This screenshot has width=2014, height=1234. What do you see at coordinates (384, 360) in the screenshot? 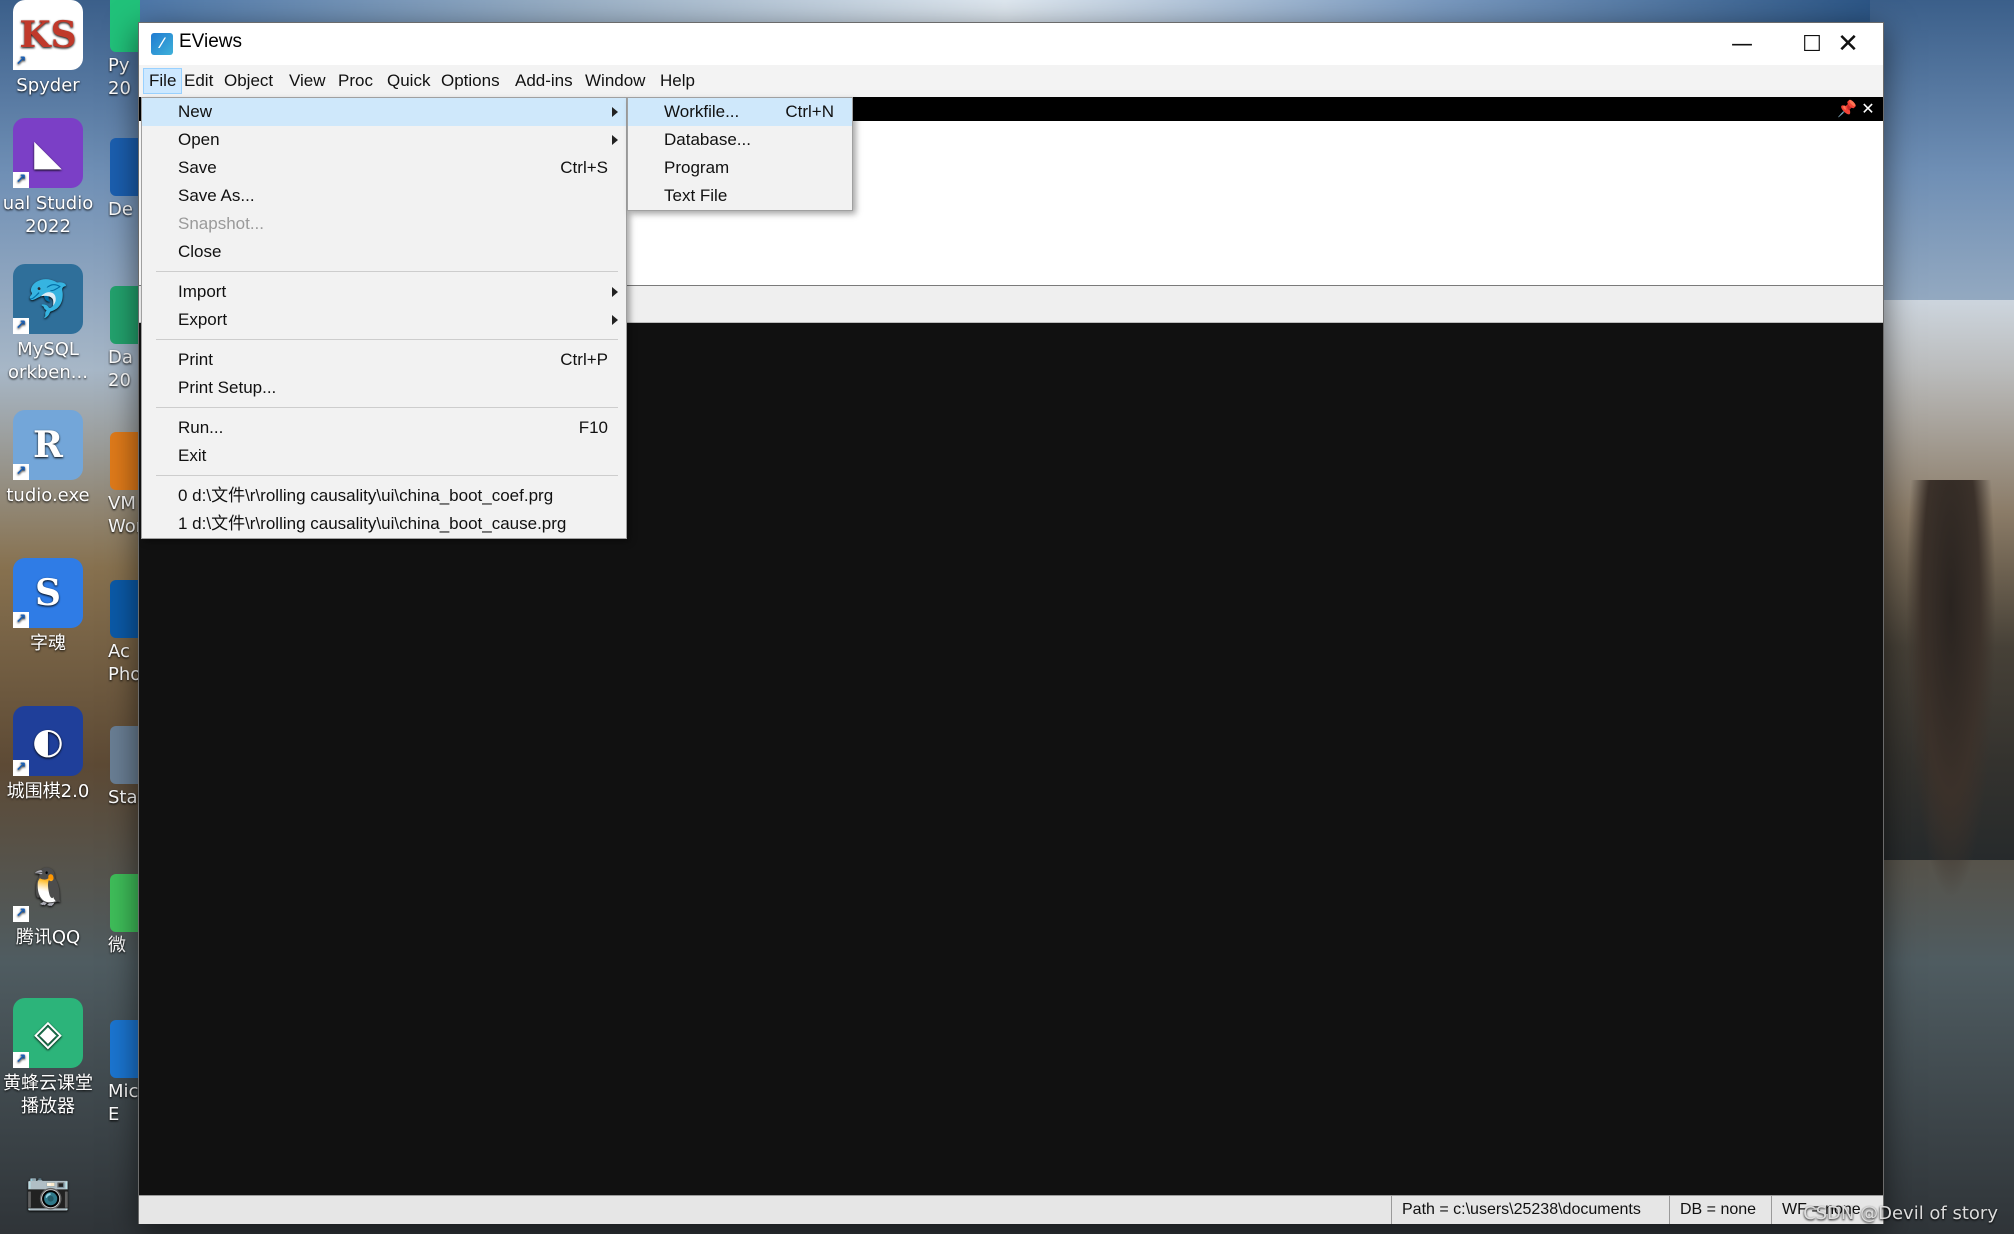
I see `file-menu-print: Print Ctrl+P` at bounding box center [384, 360].